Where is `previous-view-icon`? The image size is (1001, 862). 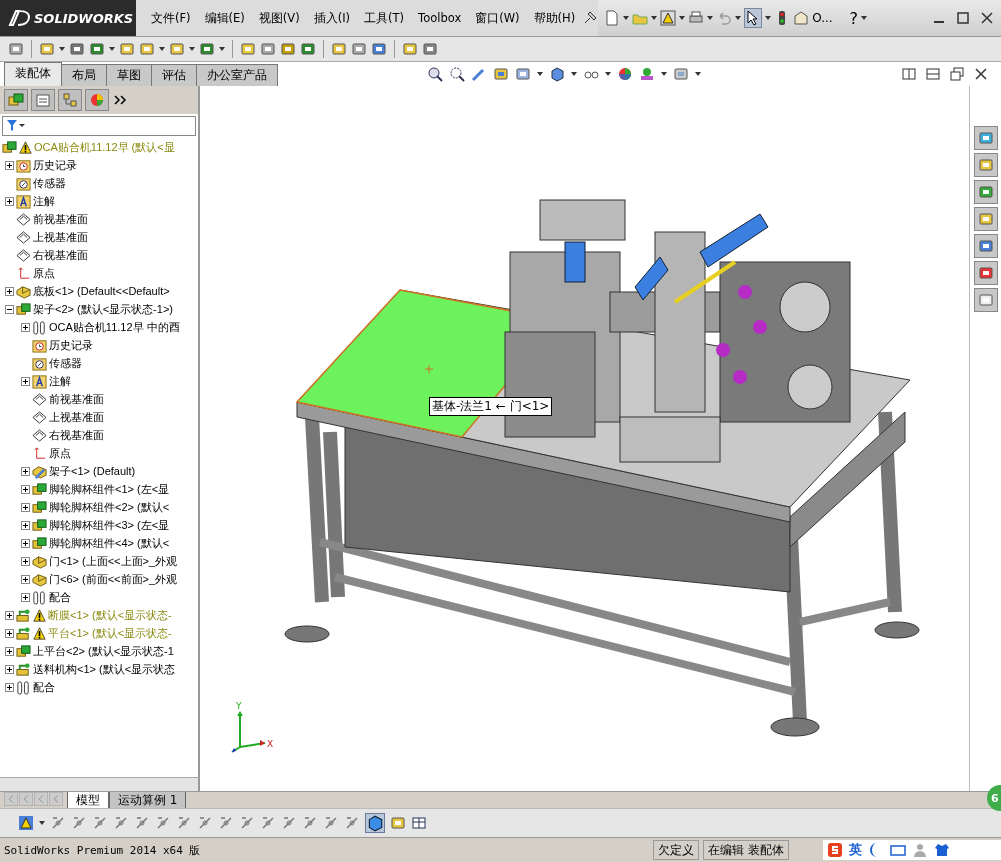 previous-view-icon is located at coordinates (479, 74).